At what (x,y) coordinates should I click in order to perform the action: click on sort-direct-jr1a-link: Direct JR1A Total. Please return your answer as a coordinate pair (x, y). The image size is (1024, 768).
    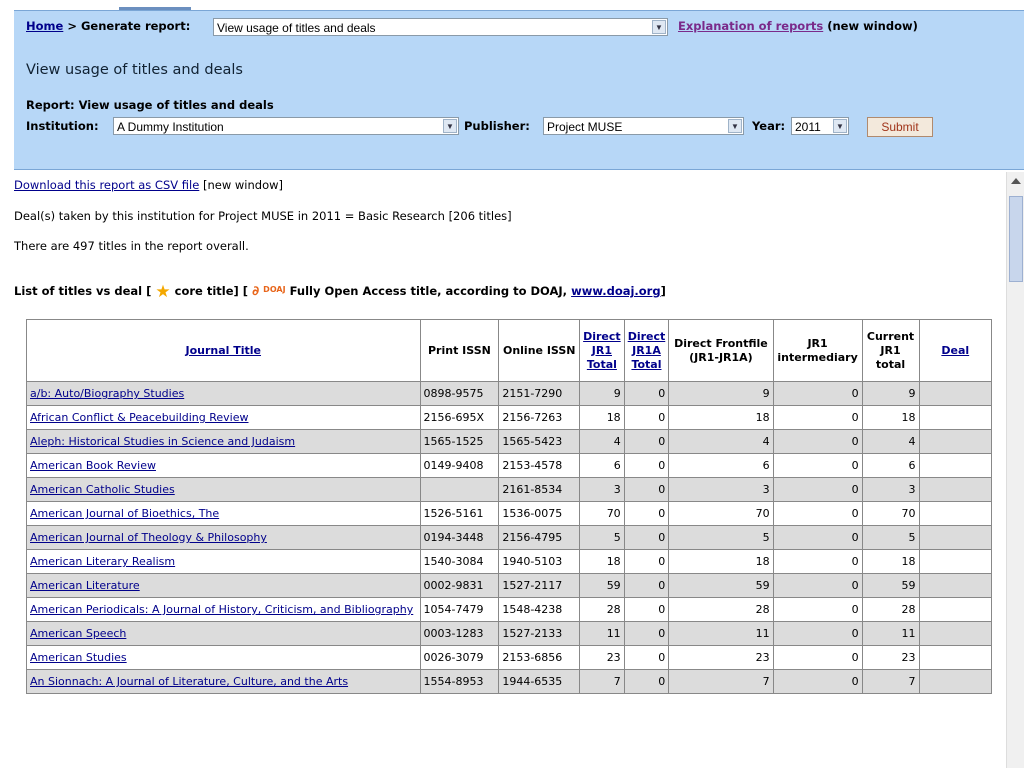
    Looking at the image, I should click on (647, 350).